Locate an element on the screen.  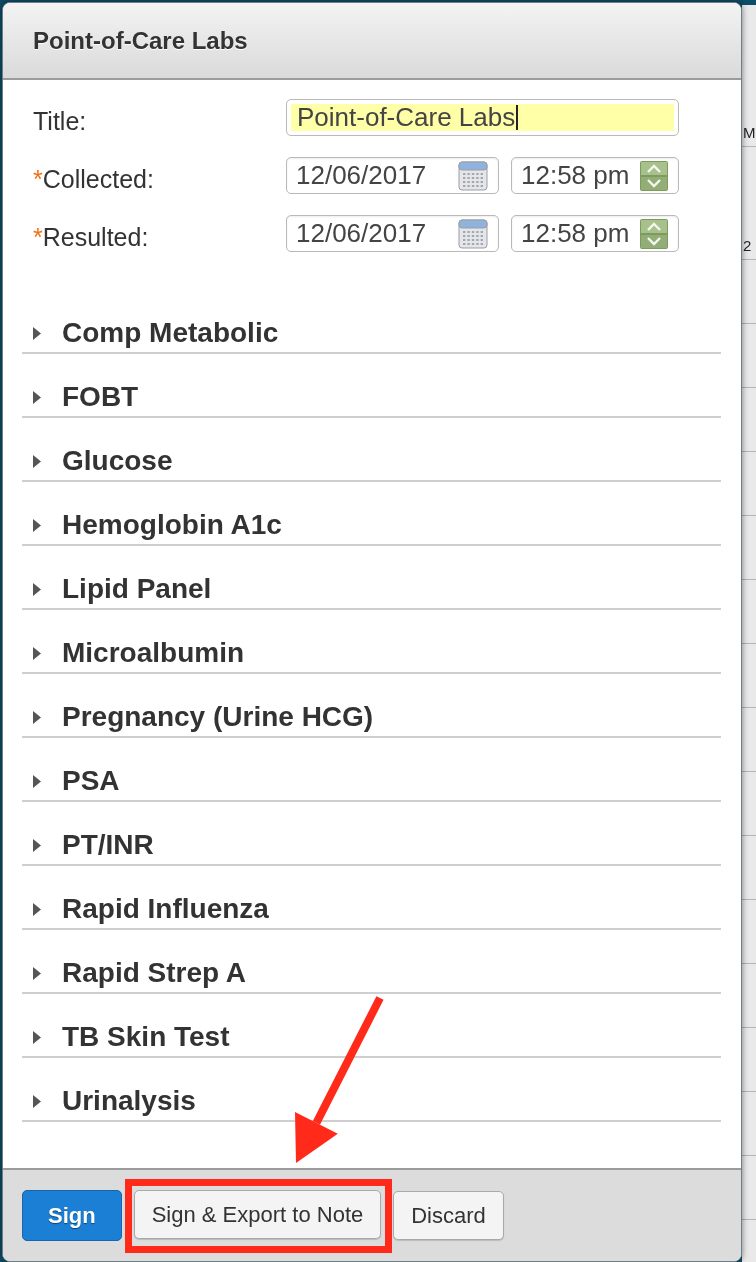
section-header: FOBT is located at coordinates (371, 386).